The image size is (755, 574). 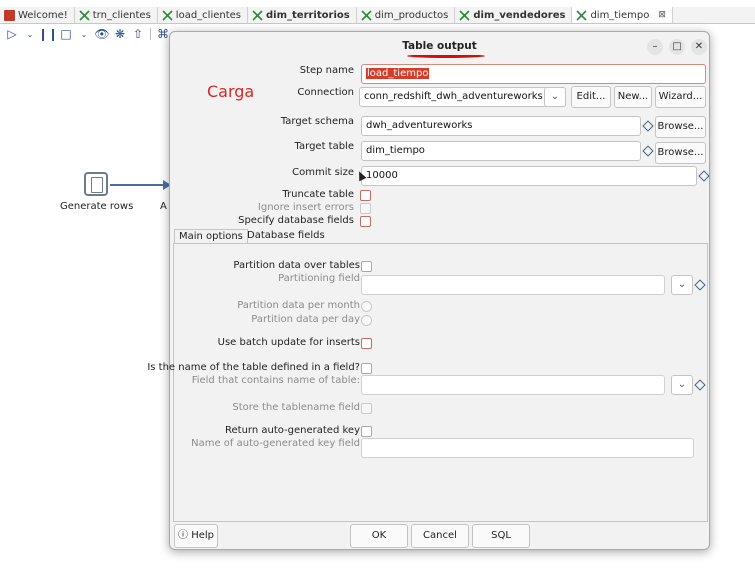 I want to click on pause-icon: ❙❙, so click(x=48, y=34).